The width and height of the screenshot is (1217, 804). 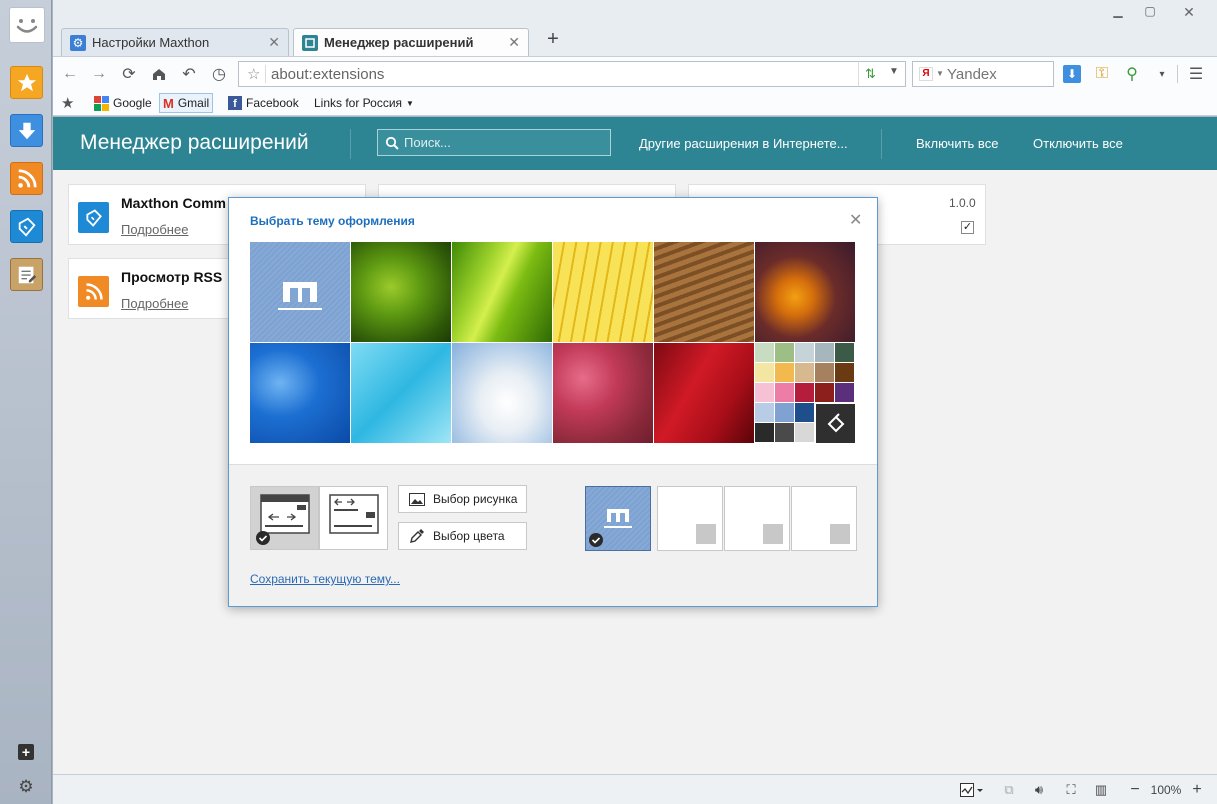 What do you see at coordinates (1102, 74) in the screenshot?
I see `key-passwords-icon: ⚿` at bounding box center [1102, 74].